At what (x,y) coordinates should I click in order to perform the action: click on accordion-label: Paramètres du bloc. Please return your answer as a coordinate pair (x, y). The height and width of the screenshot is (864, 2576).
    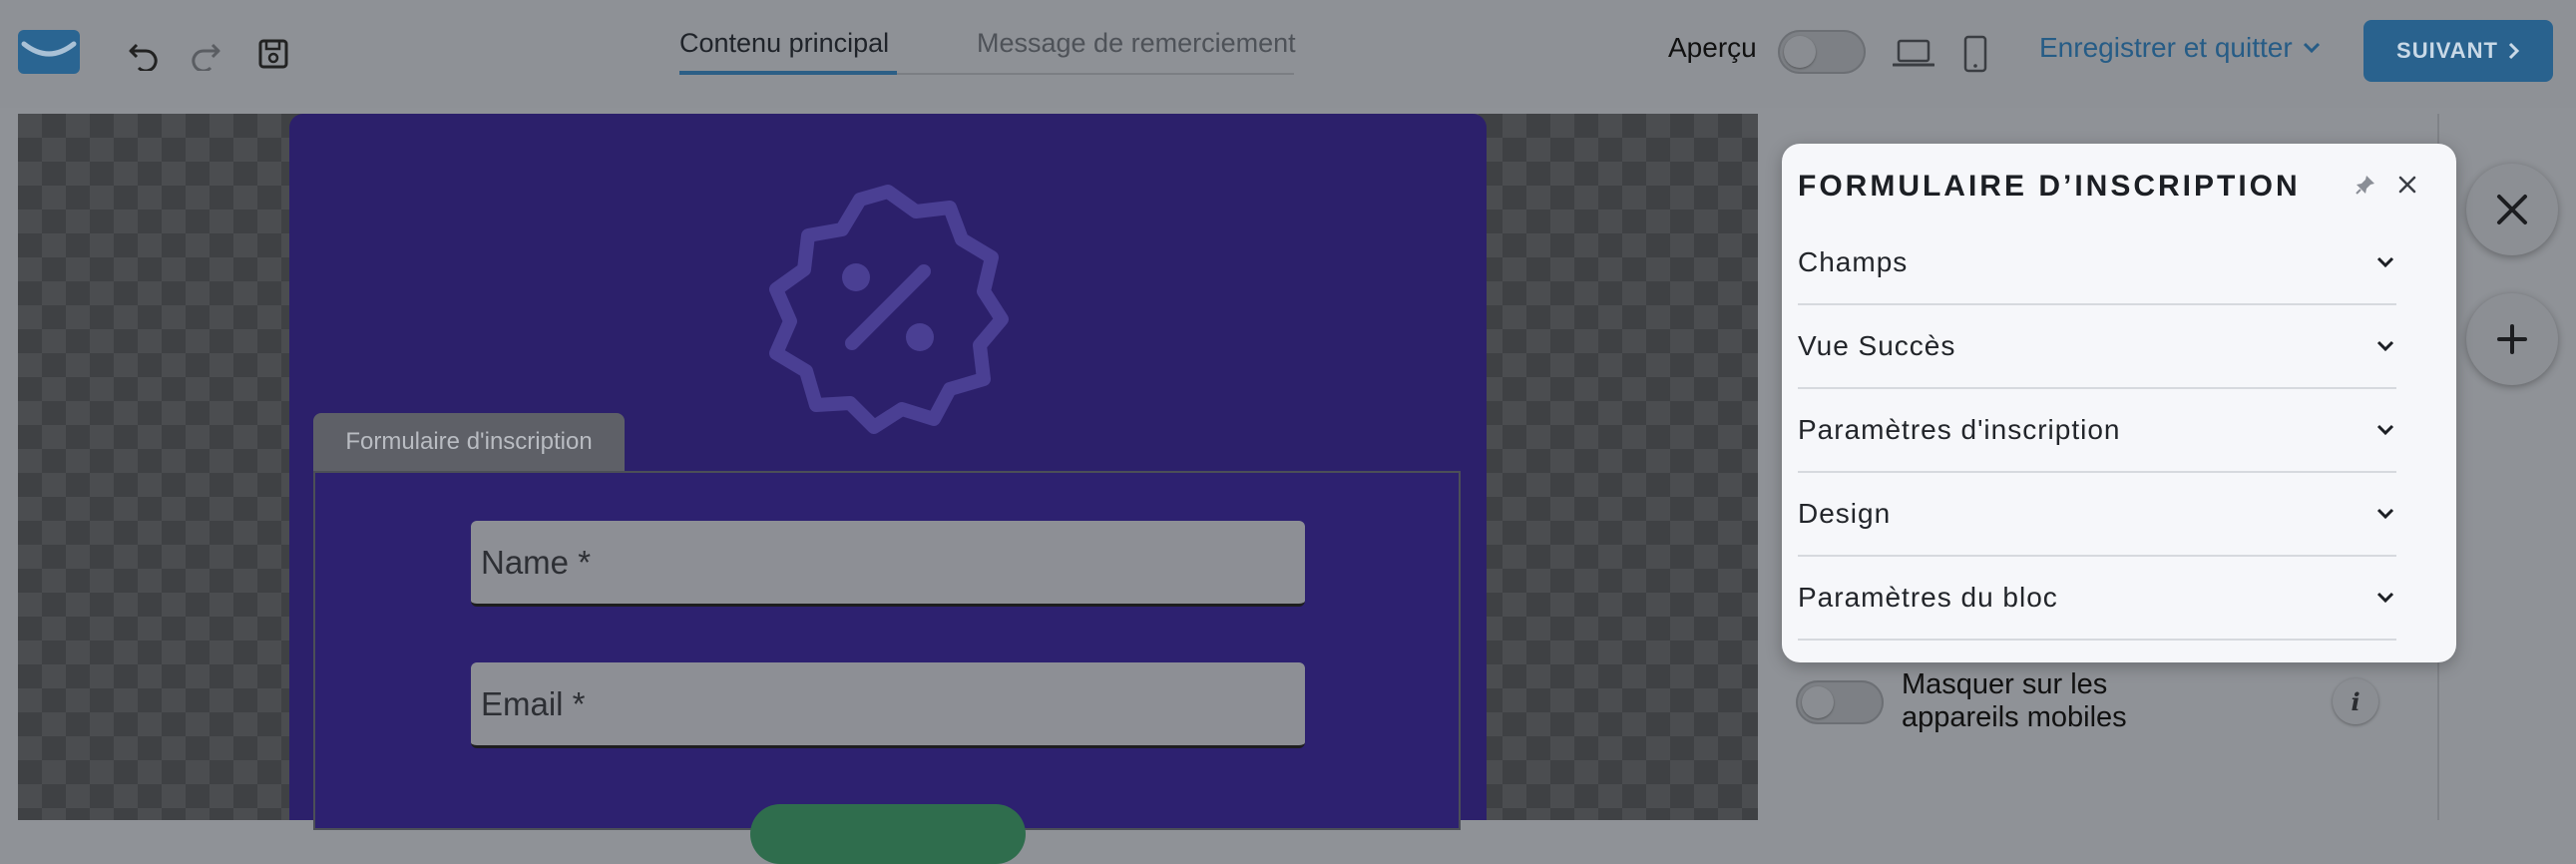
    Looking at the image, I should click on (1928, 597).